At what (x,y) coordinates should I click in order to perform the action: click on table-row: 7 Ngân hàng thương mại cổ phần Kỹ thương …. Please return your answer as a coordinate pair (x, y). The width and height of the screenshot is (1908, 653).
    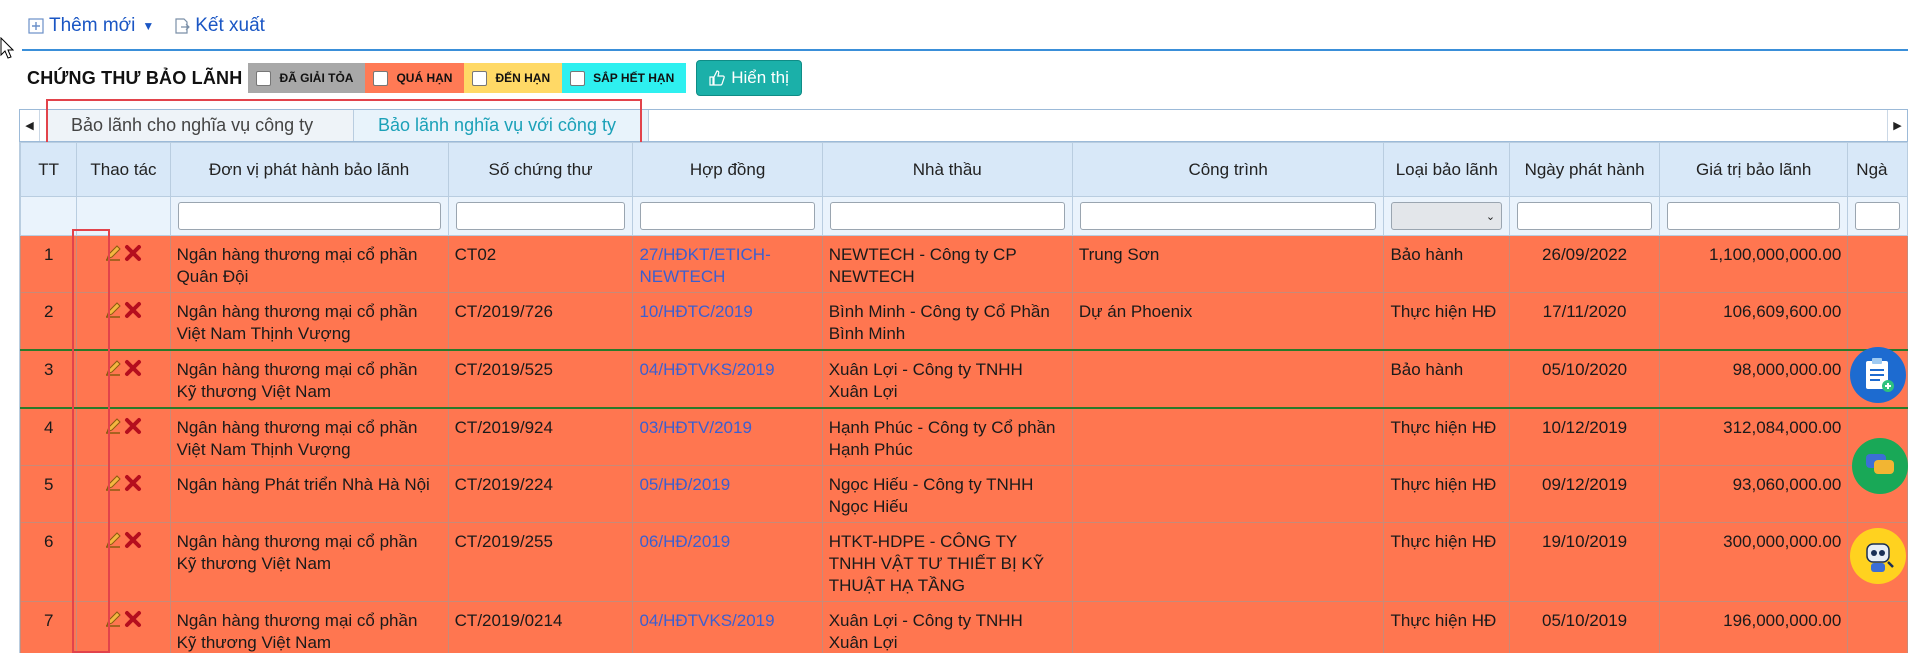
    Looking at the image, I should click on (964, 627).